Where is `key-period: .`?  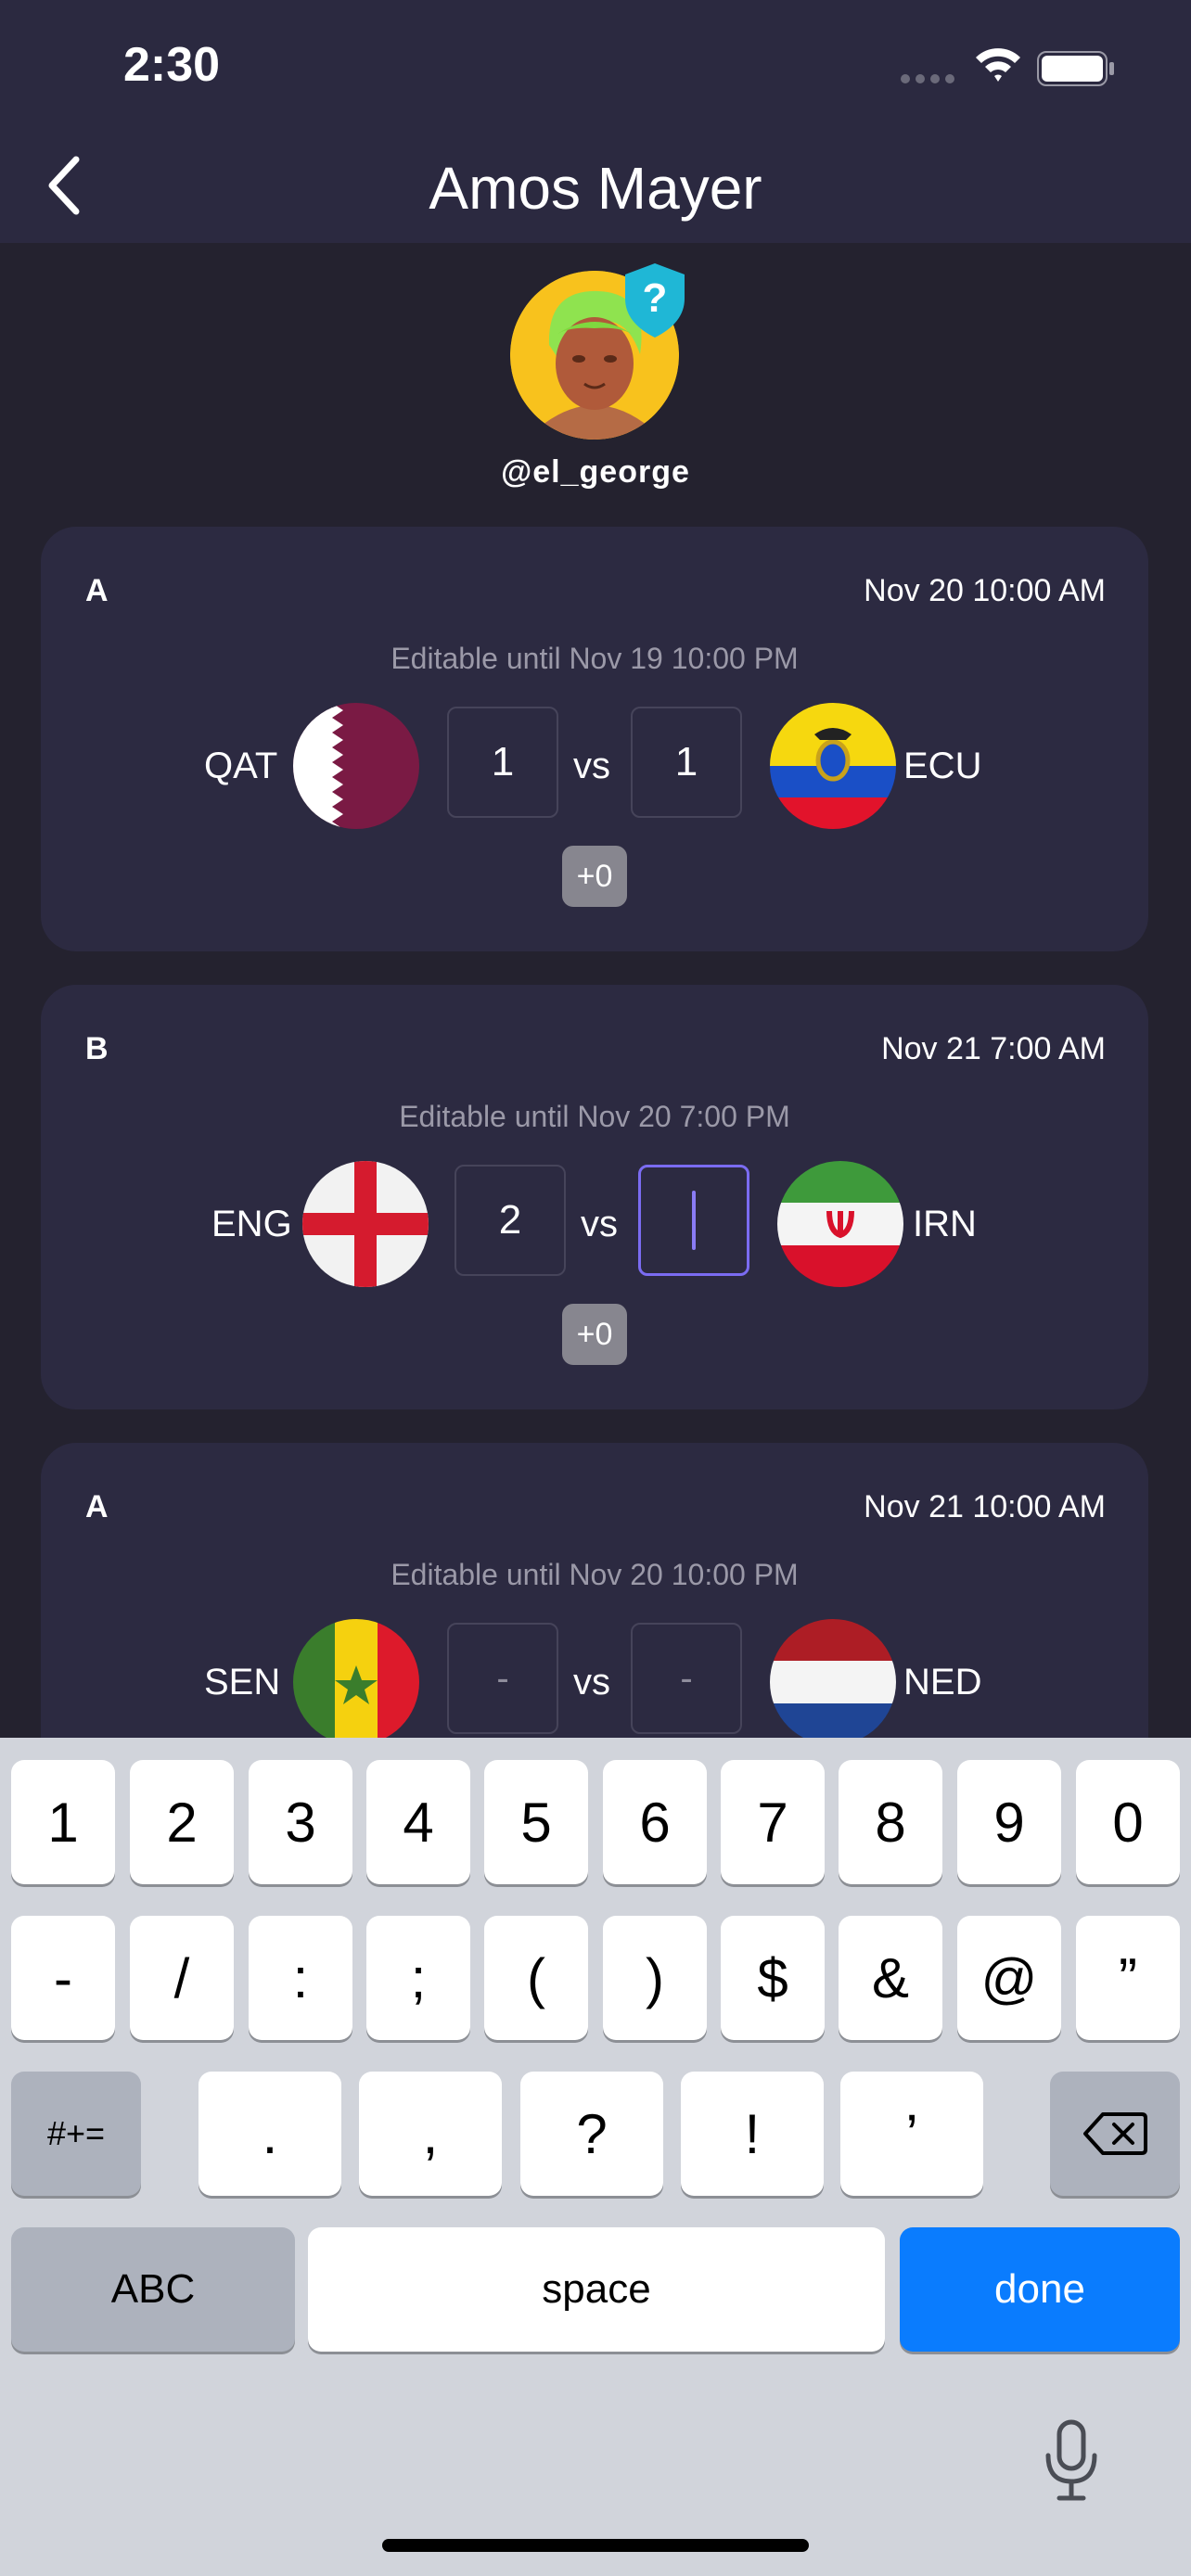
key-period: . is located at coordinates (270, 2134).